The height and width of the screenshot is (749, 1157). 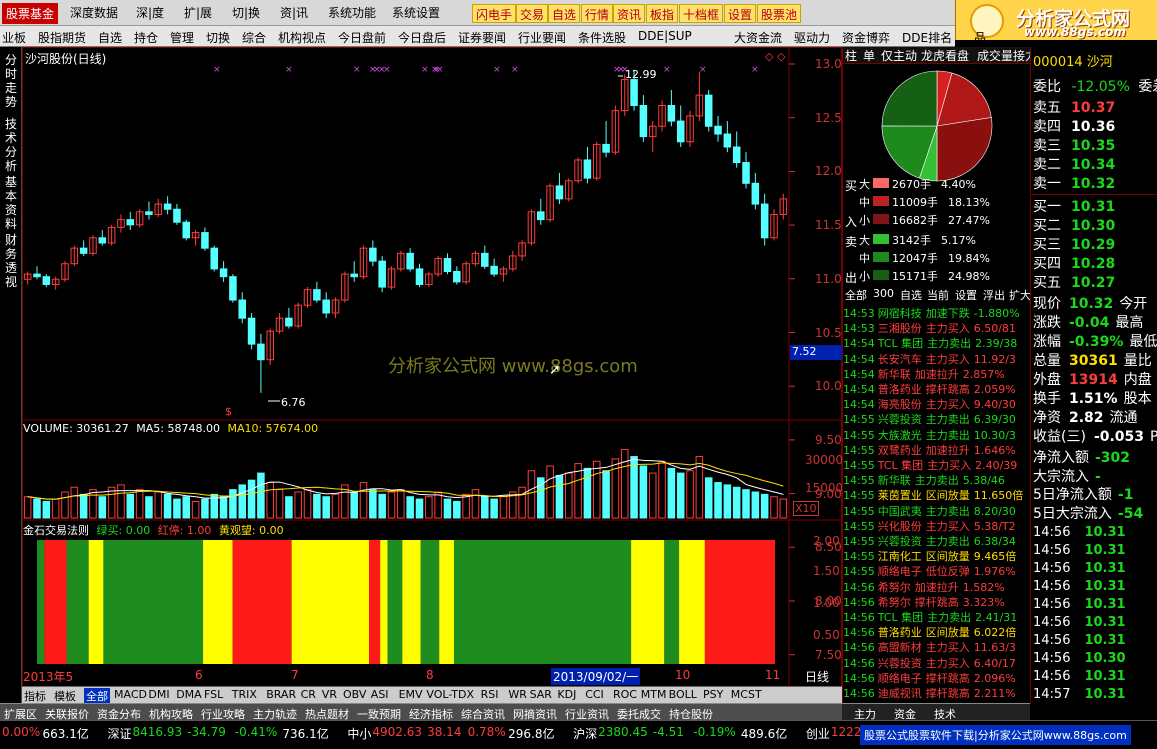 What do you see at coordinates (665, 36) in the screenshot?
I see `toolbar-item: DDE|SUP` at bounding box center [665, 36].